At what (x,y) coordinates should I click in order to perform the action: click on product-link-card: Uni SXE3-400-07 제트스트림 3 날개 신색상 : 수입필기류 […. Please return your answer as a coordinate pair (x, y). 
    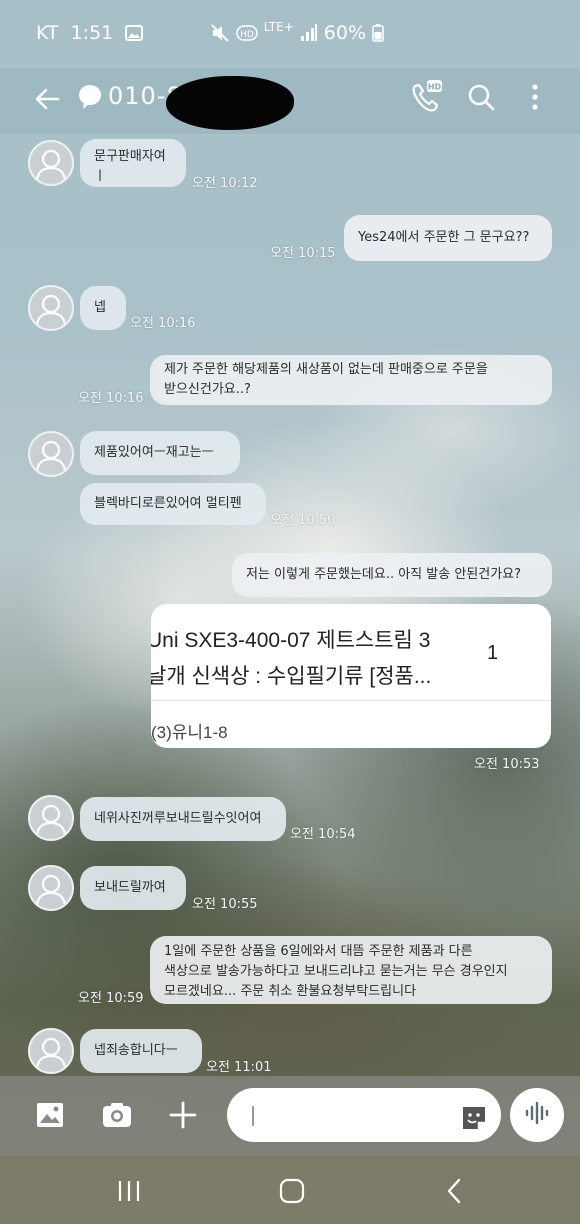
    Looking at the image, I should click on (351, 676).